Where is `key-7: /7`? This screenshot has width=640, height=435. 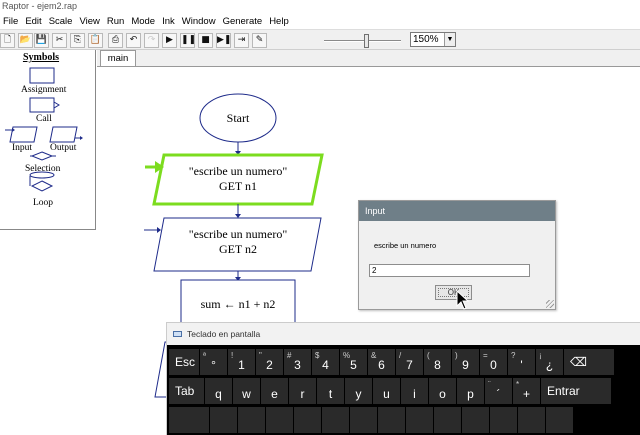 key-7: /7 is located at coordinates (409, 362).